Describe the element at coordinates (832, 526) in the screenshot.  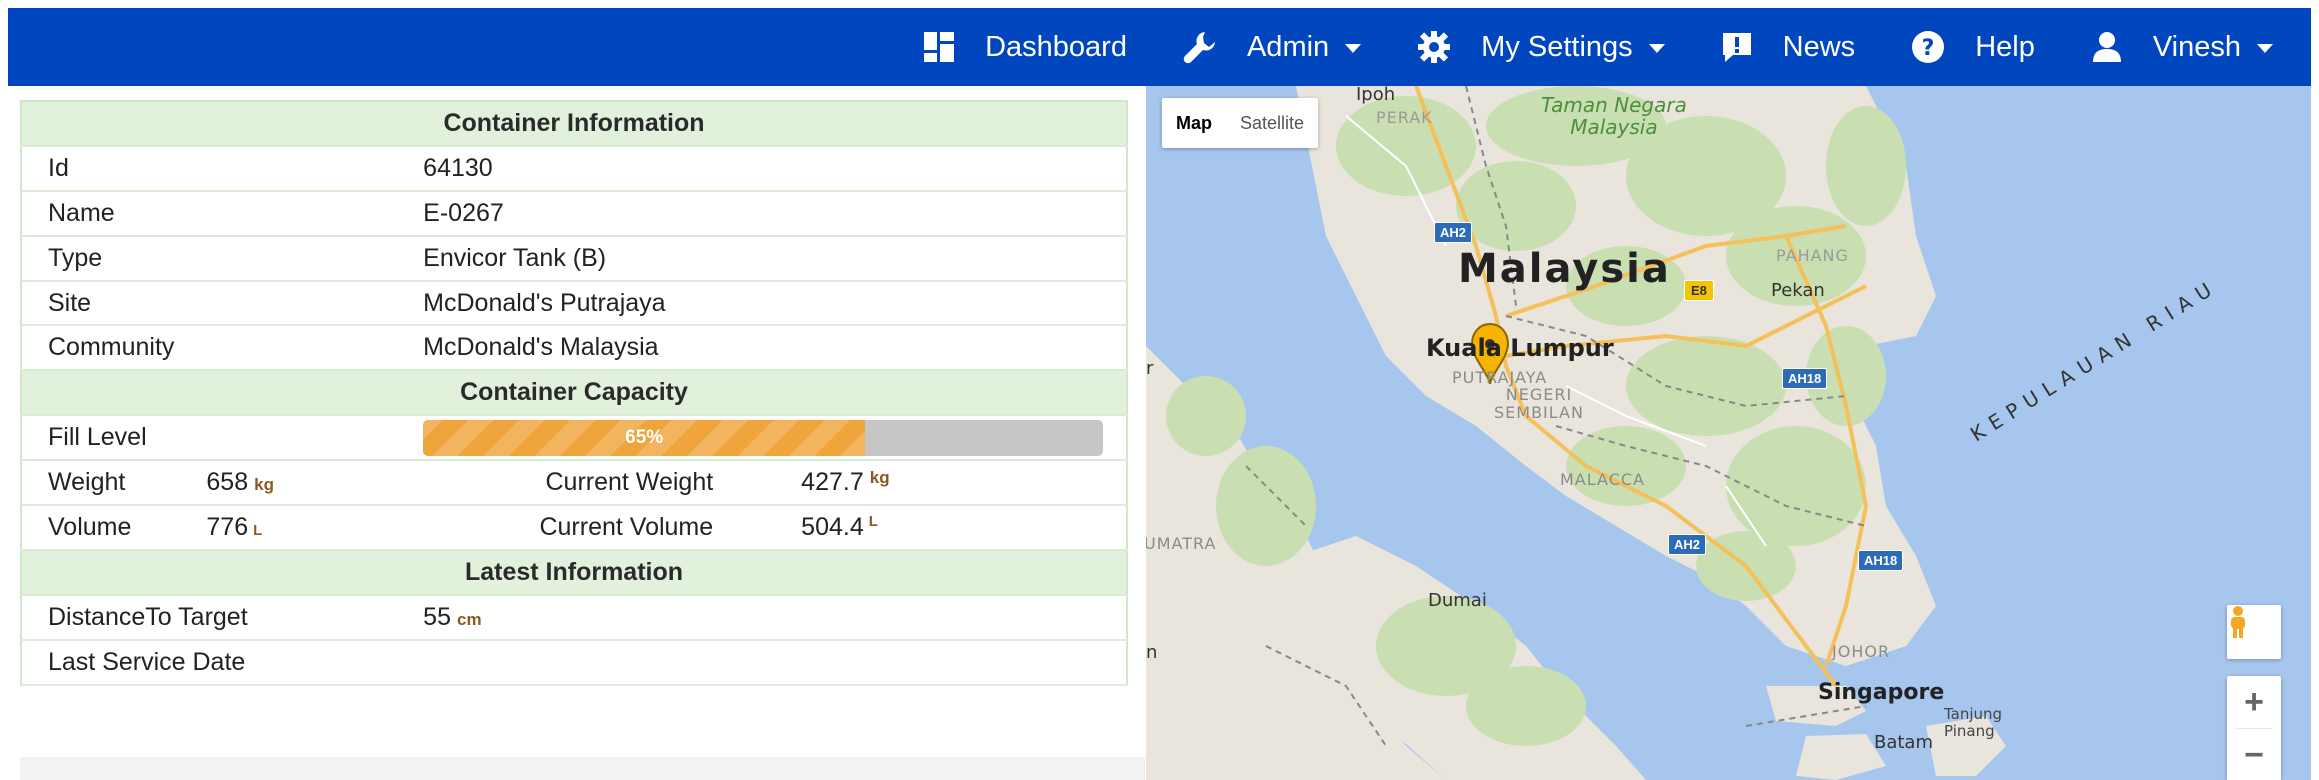
I see `current-volume-value: 504.4` at that location.